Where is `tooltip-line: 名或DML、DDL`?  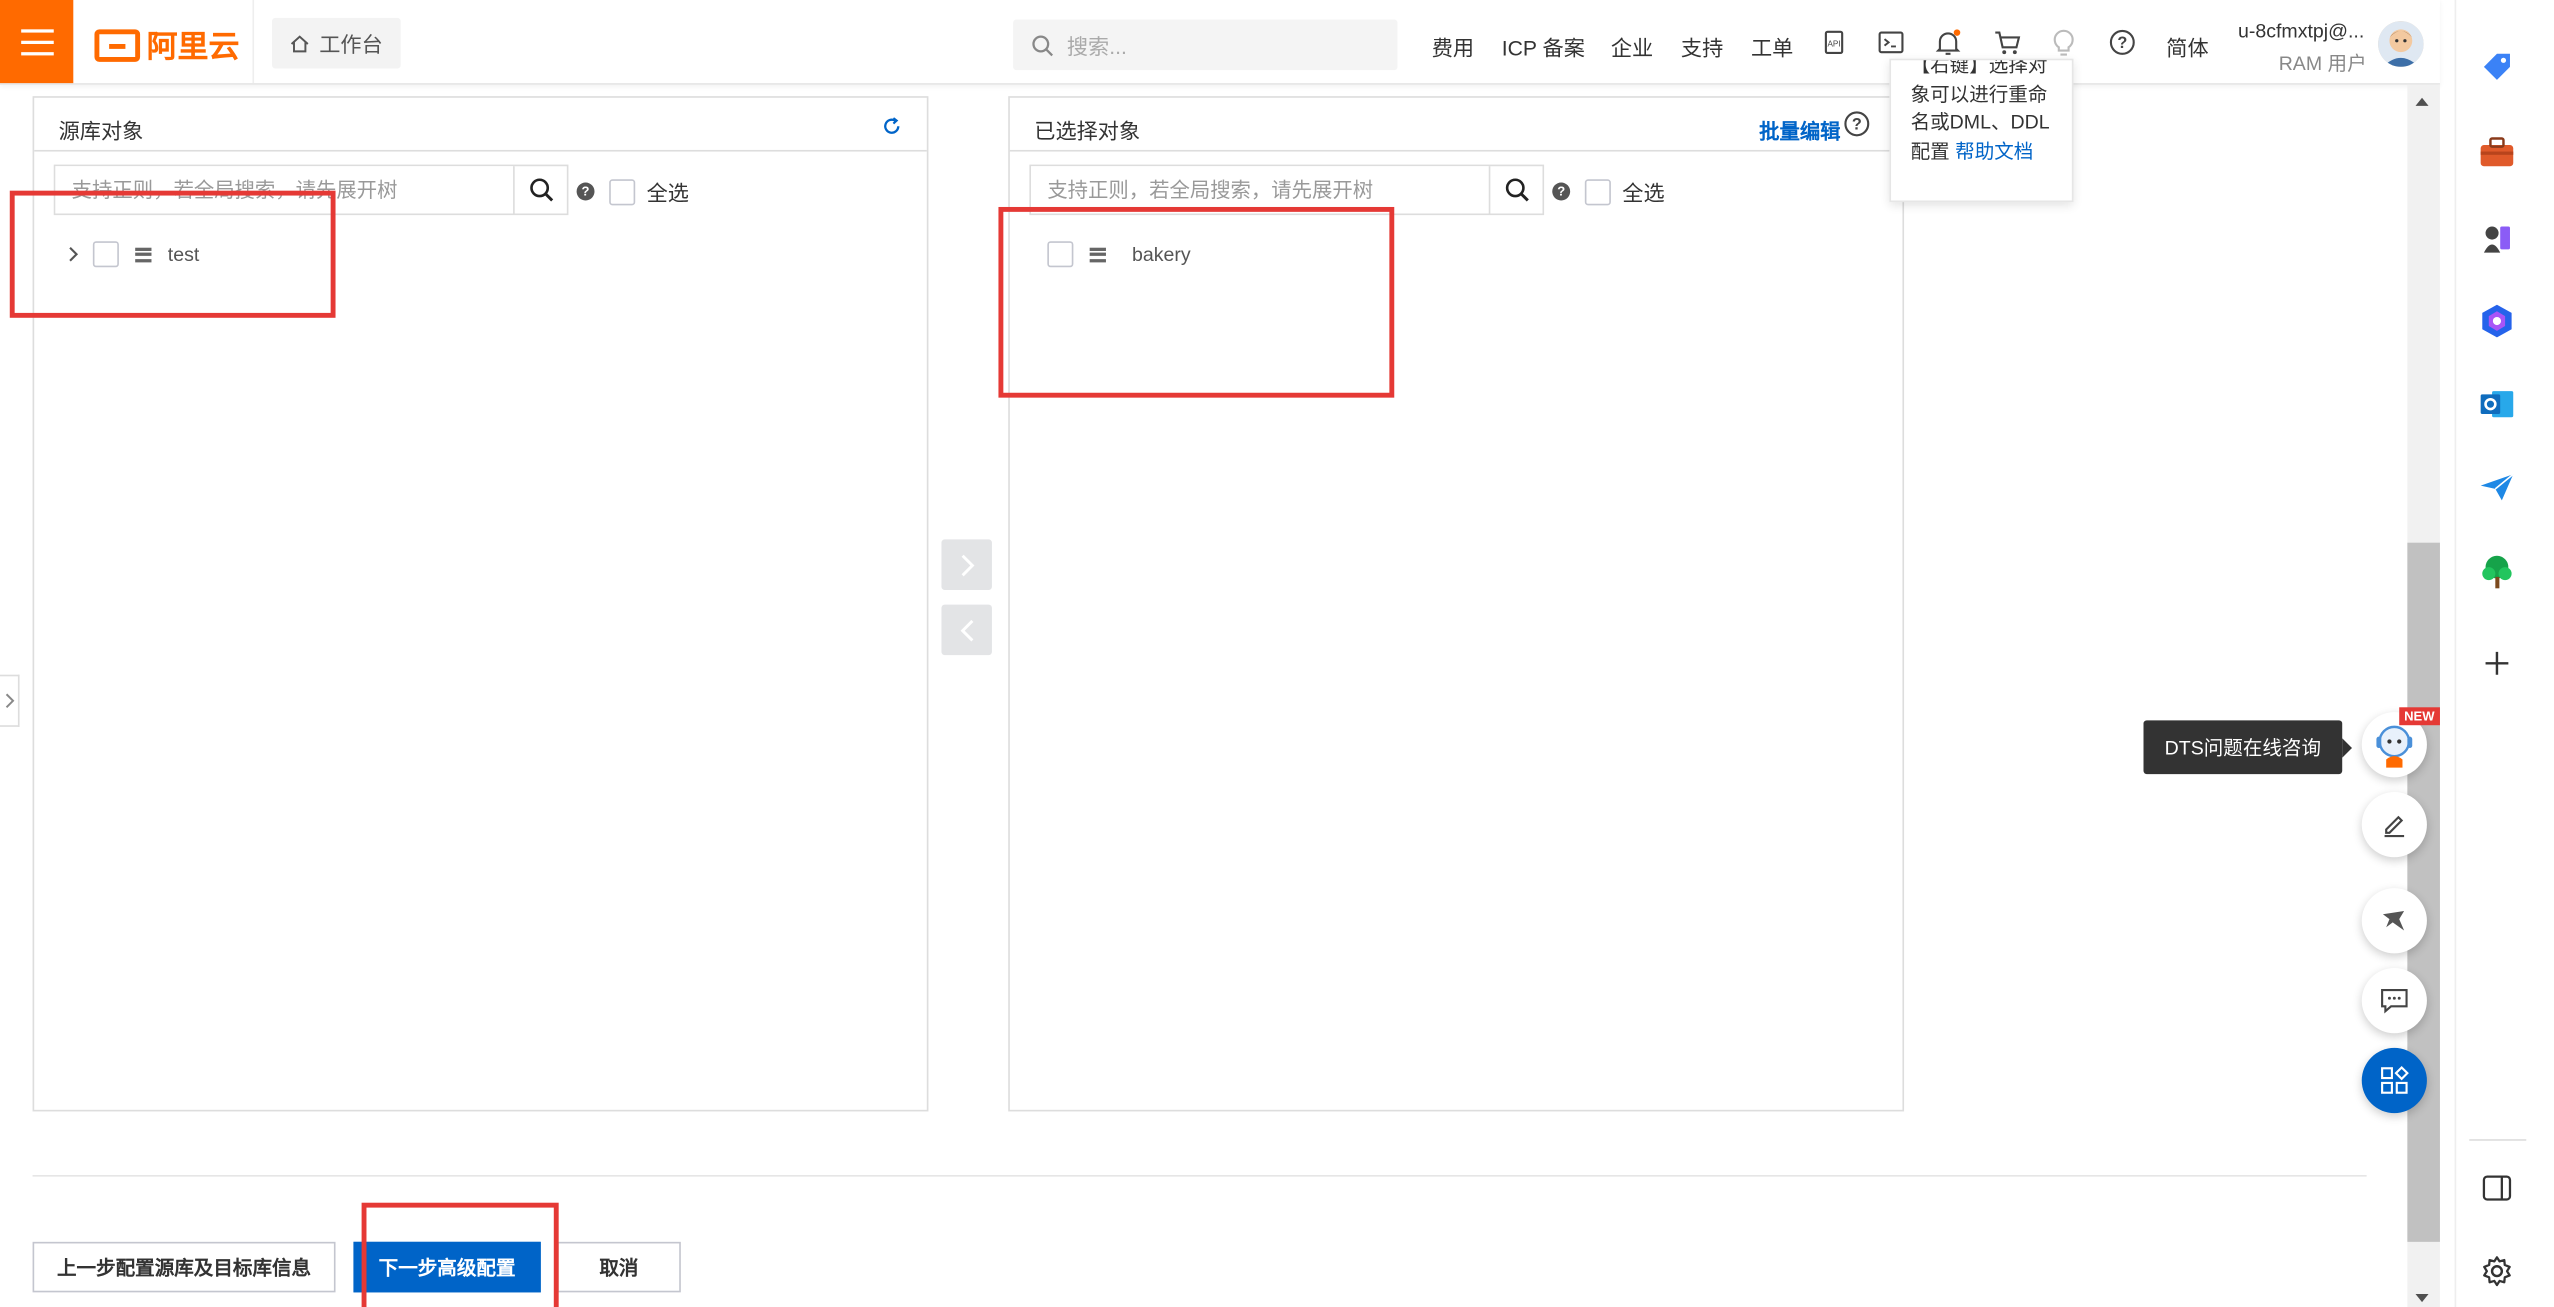
tooltip-line: 名或DML、DDL is located at coordinates (1980, 122).